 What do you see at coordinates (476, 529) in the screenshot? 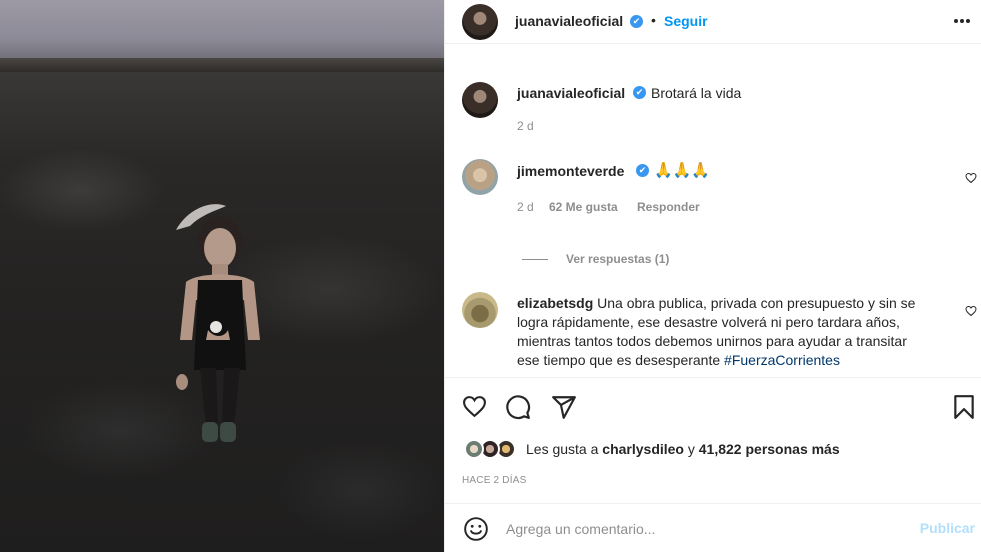
I see `emoji-icon` at bounding box center [476, 529].